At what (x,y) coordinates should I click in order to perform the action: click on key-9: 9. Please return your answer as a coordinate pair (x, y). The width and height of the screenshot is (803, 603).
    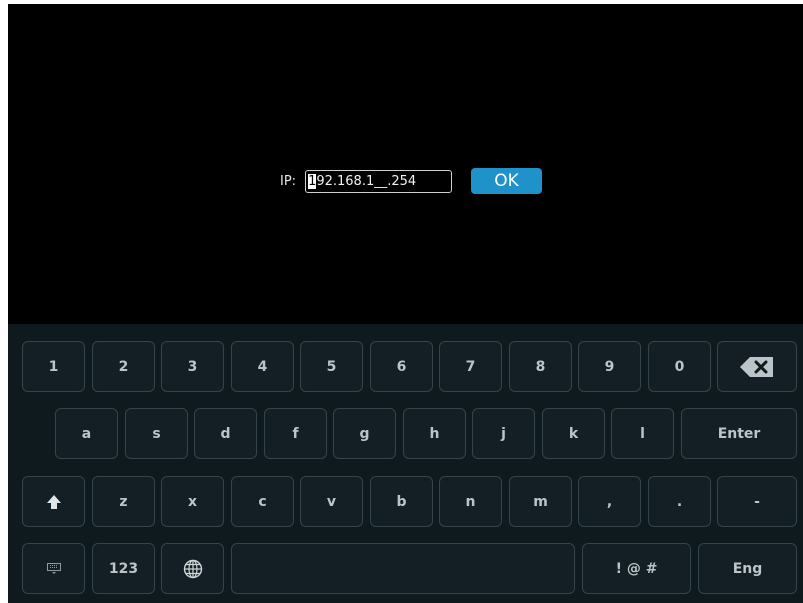
    Looking at the image, I should click on (609, 366).